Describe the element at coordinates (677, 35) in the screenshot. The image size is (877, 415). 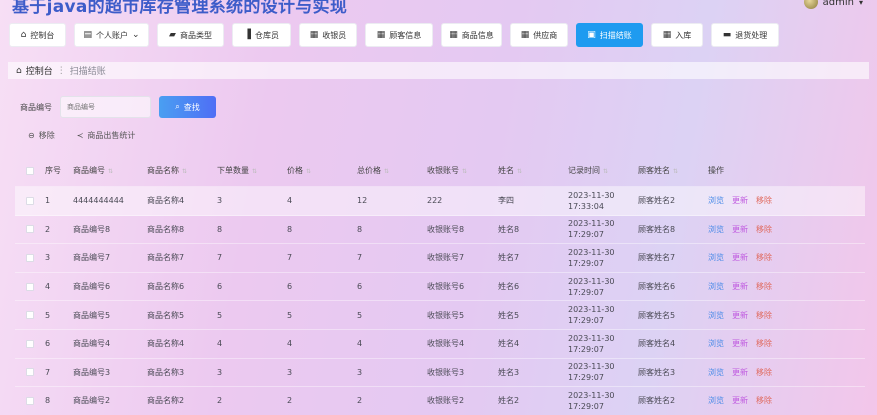
I see `nav-stock-in: ▦ 入库` at that location.